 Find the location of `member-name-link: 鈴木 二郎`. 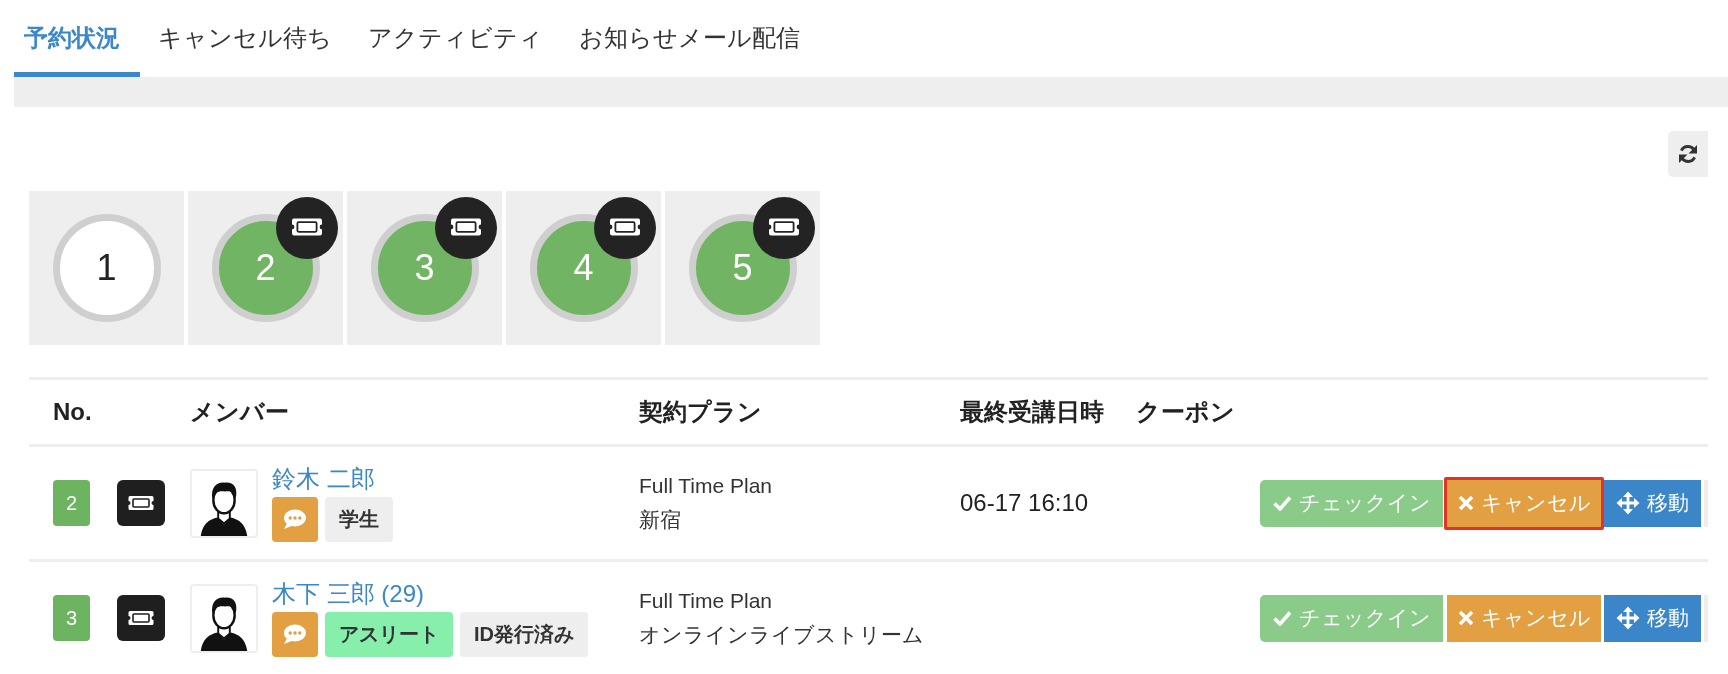

member-name-link: 鈴木 二郎 is located at coordinates (323, 478).